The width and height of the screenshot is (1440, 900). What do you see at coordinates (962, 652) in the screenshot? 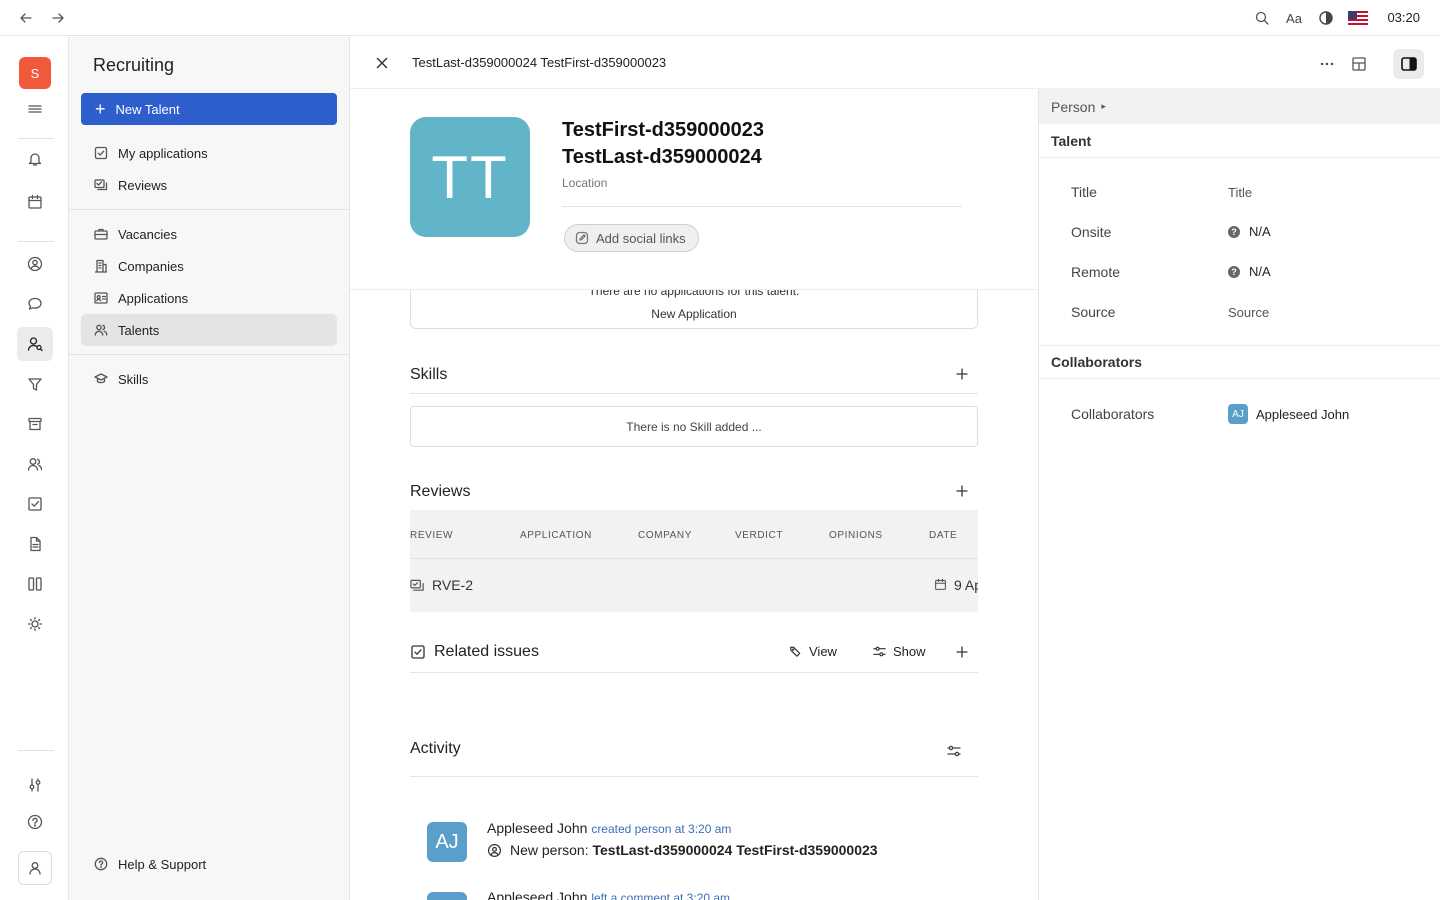
I see `add-related-issue-button` at bounding box center [962, 652].